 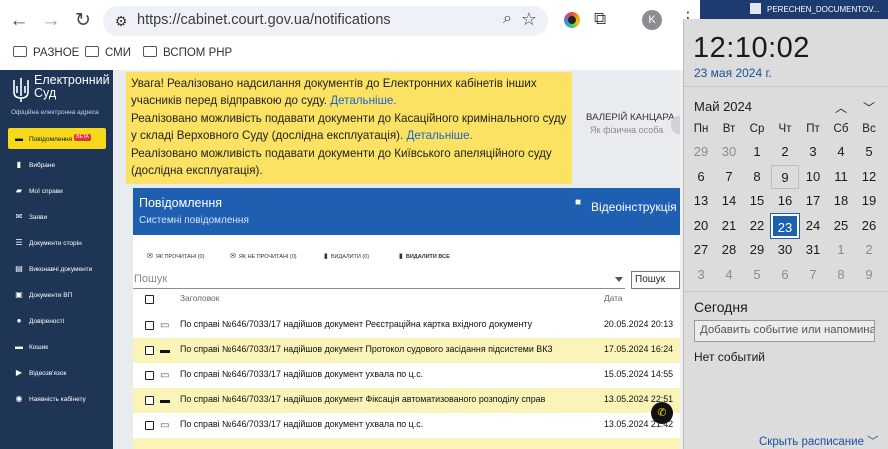 I want to click on back-arrow-icon: ←, so click(x=19, y=21).